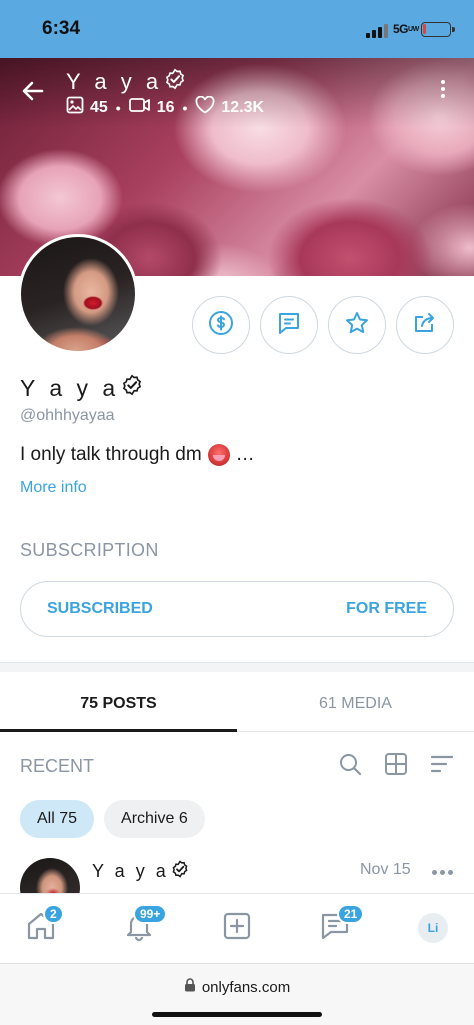 This screenshot has height=1025, width=474. I want to click on status-bar: 6:34 5GUW, so click(237, 29).